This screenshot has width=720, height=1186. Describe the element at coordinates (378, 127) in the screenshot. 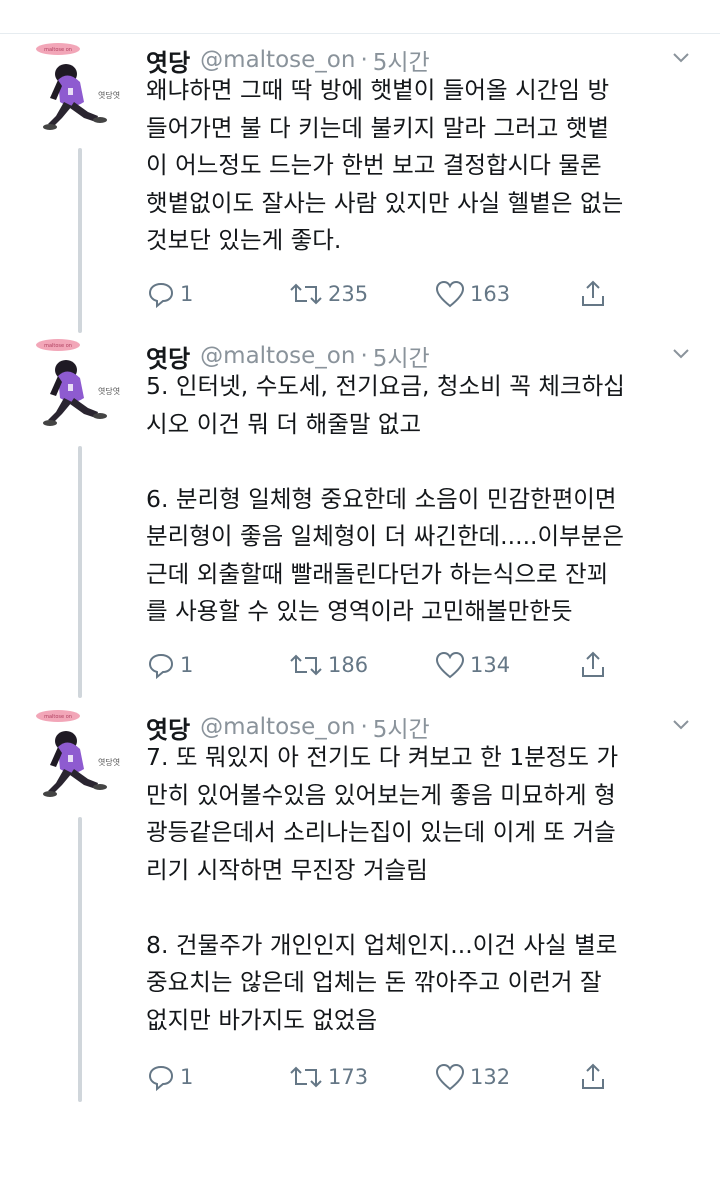

I see `tweet-text-line: 들어가면 불 다 키는데 불키지 말라 그러고 햇볕` at that location.